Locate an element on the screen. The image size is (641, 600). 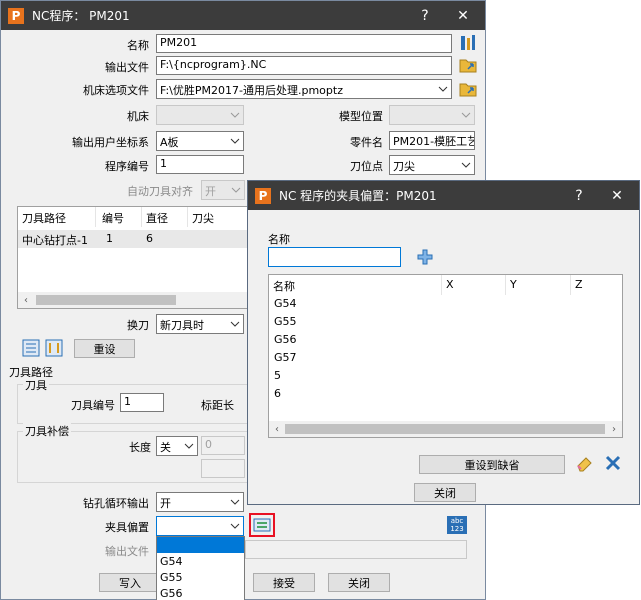
auto-align-select: 开 is located at coordinates (223, 190).